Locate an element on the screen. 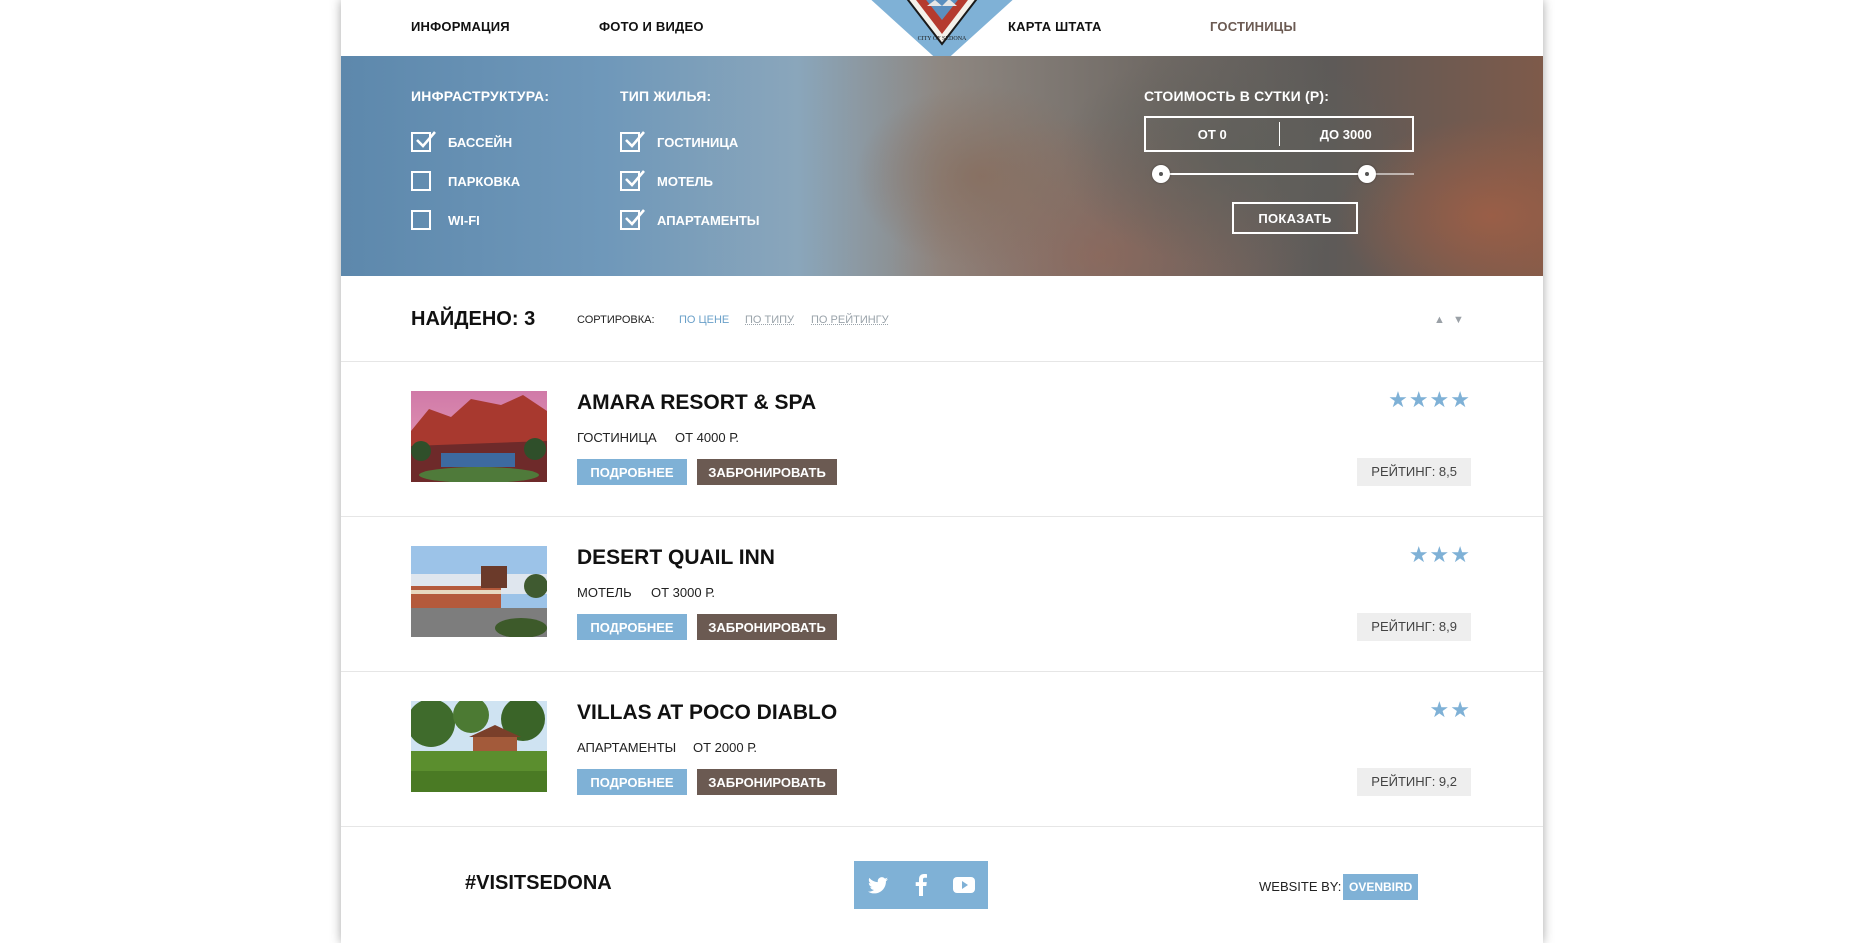  nav-item-hotels: ГОСТИНИЦЫ is located at coordinates (1253, 26).